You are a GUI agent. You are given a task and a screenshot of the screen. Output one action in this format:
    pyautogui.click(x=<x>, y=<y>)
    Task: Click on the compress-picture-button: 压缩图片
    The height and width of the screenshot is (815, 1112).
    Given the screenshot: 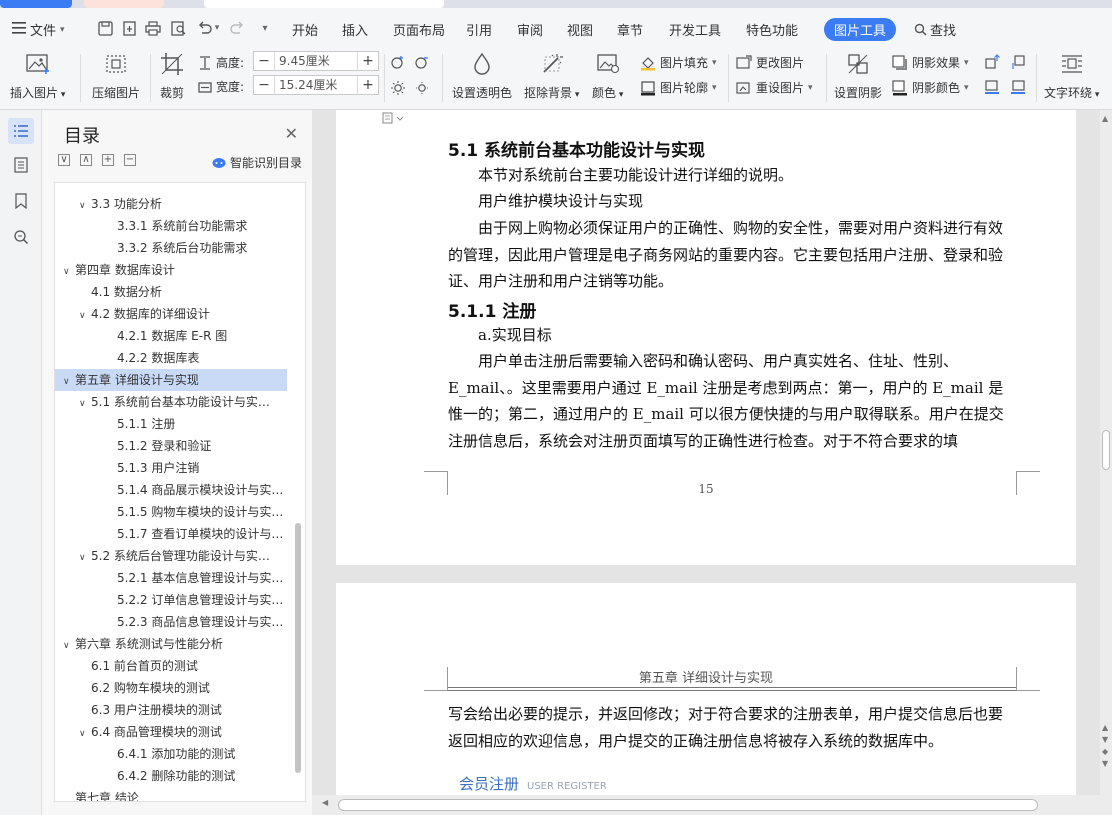 What is the action you would take?
    pyautogui.click(x=116, y=75)
    